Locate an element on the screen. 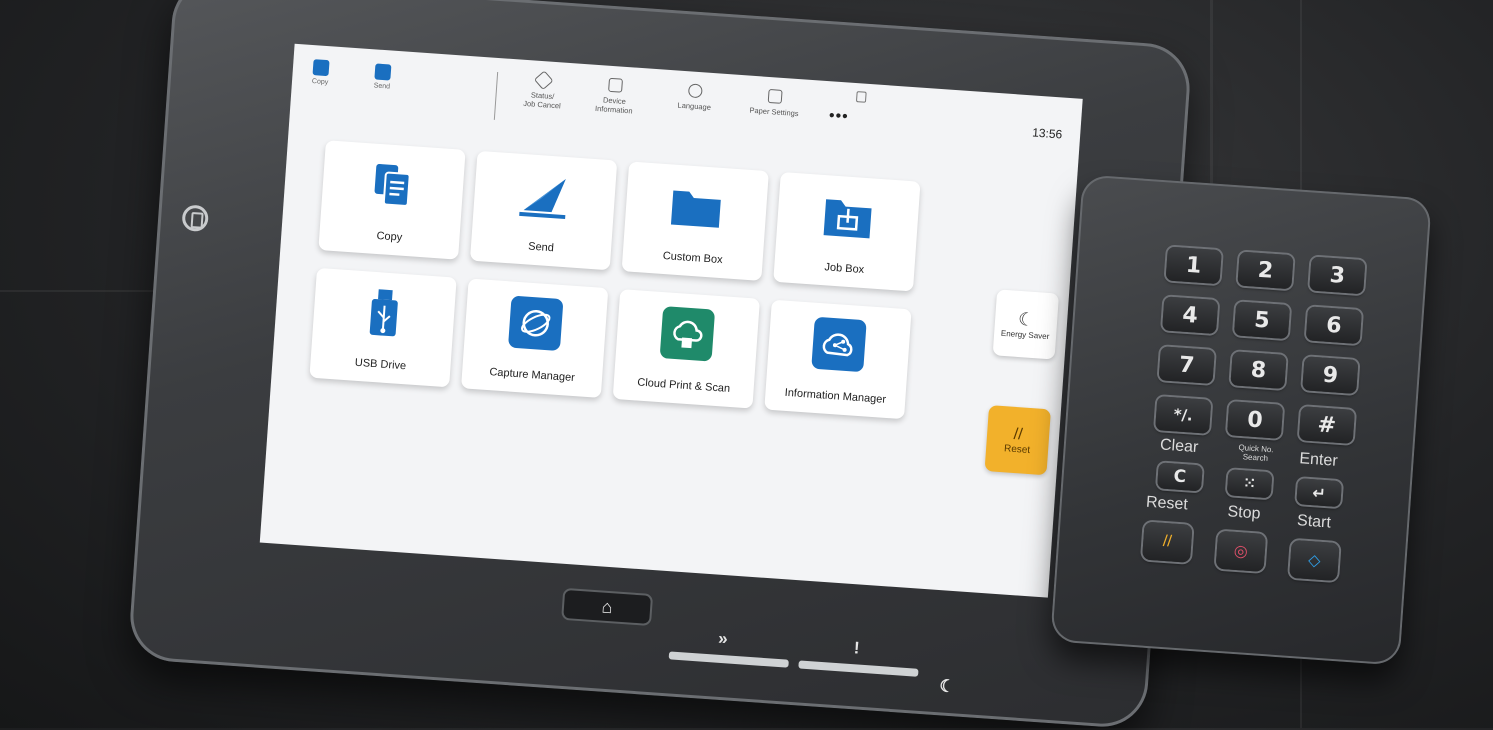 The image size is (1493, 730). folder-icon is located at coordinates (697, 206).